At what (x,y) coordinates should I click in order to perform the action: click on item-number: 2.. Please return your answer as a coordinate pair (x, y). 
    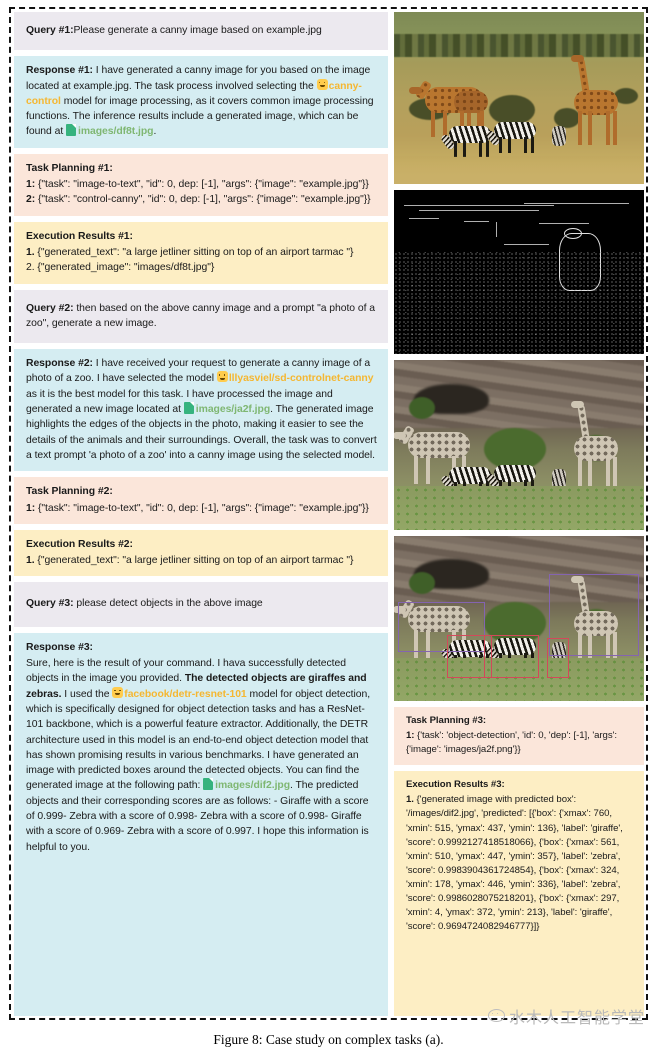
    Looking at the image, I should click on (30, 268).